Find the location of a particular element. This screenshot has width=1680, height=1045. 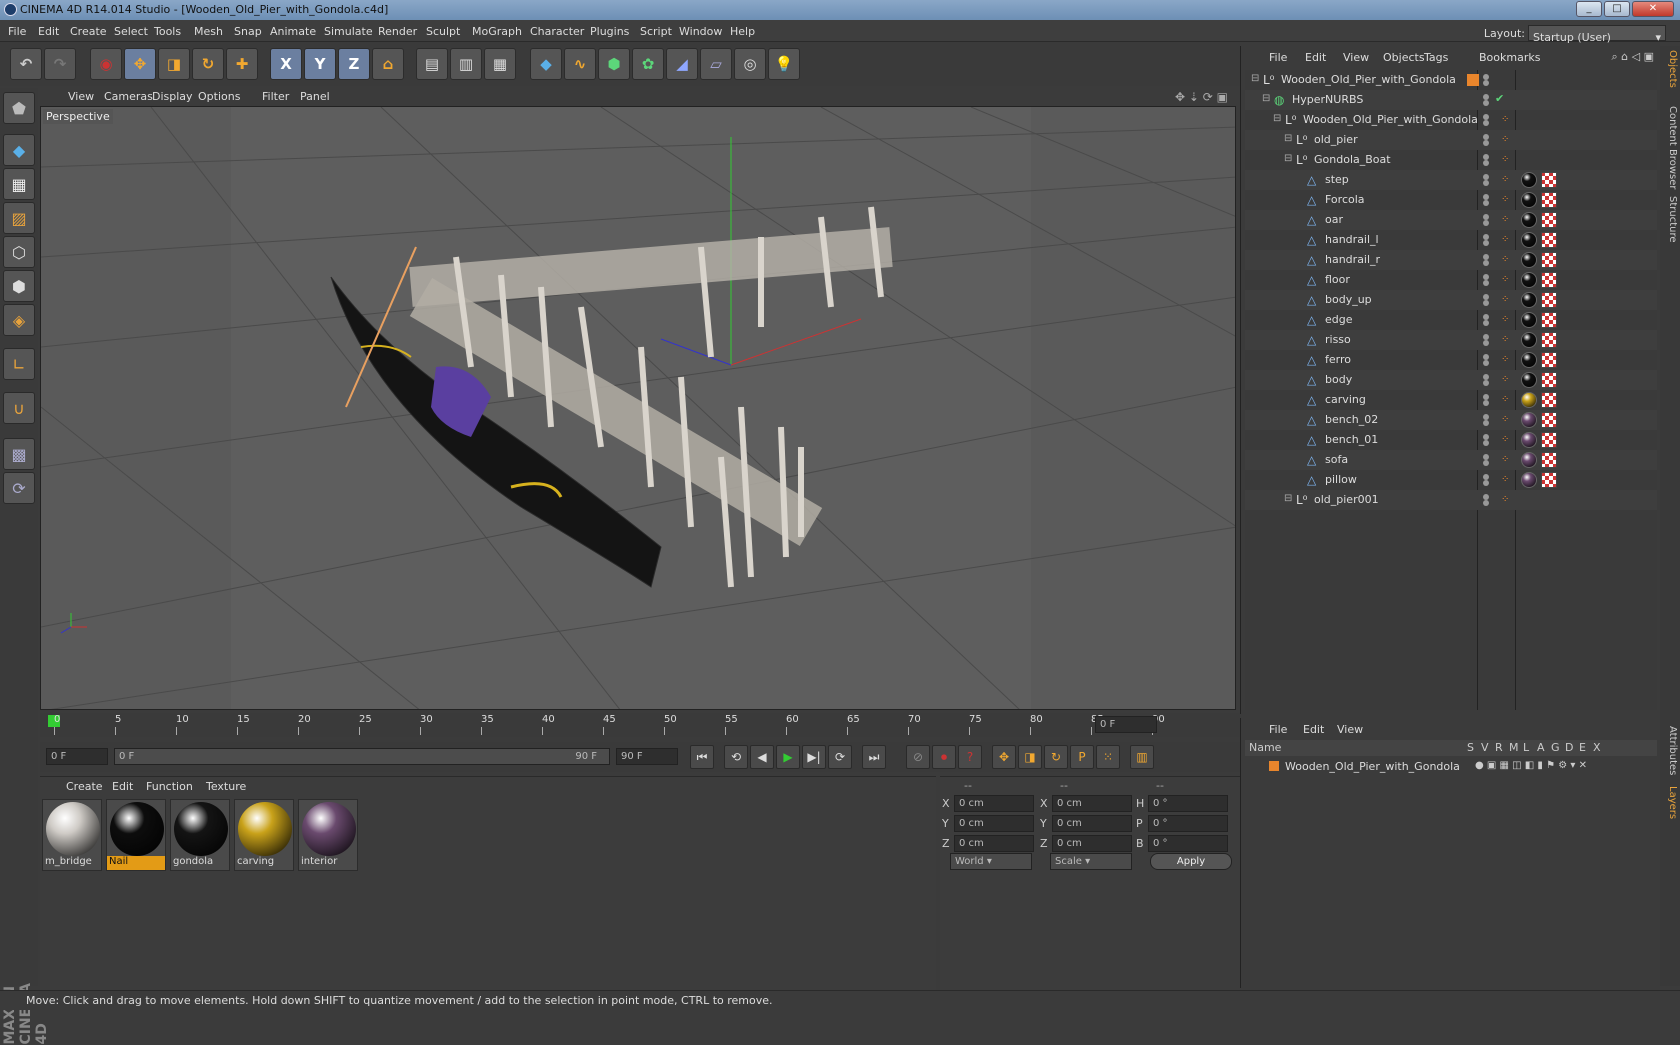

render-view-icon: ▤ is located at coordinates (432, 64).